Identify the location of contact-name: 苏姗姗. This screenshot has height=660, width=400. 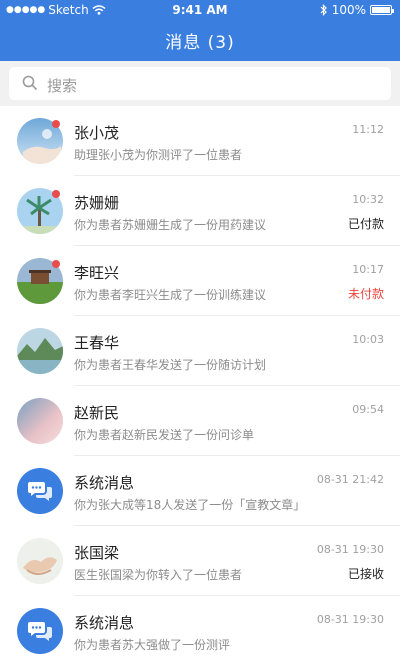
(97, 203).